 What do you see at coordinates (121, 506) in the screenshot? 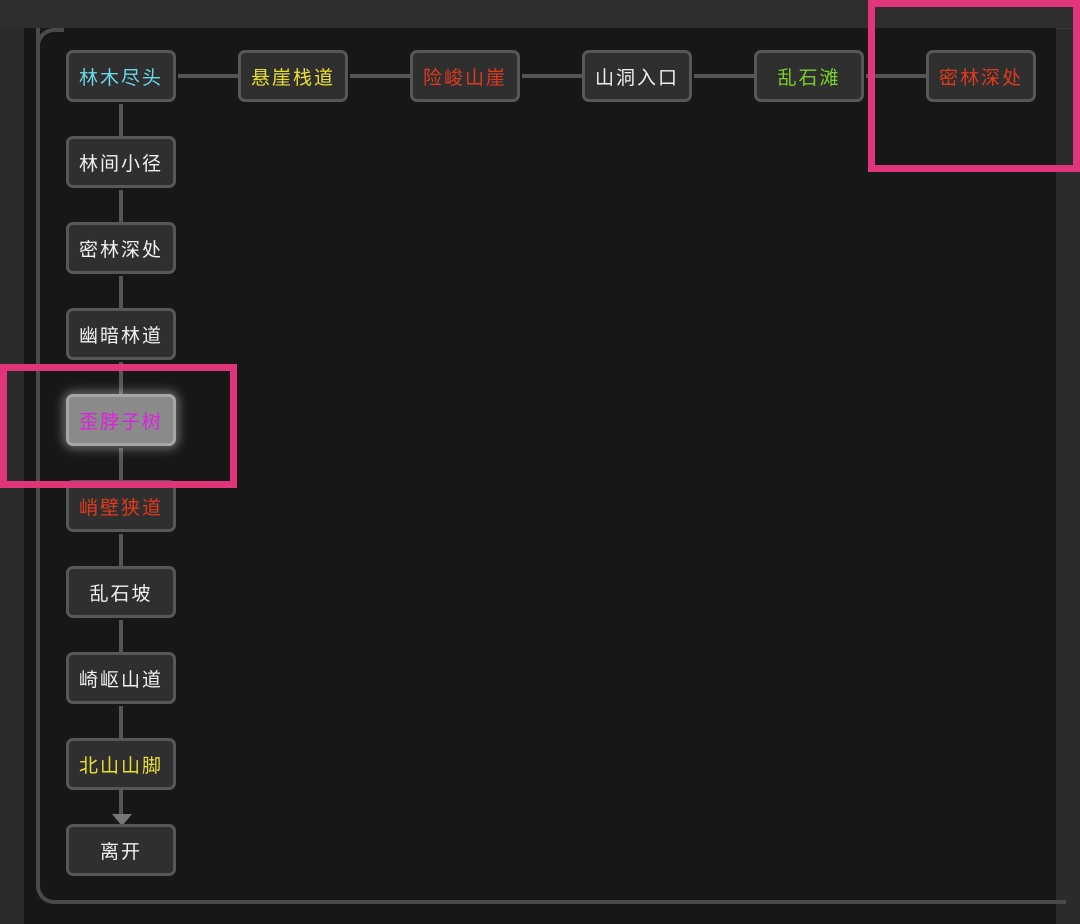
I see `location-node: 峭壁狭道` at bounding box center [121, 506].